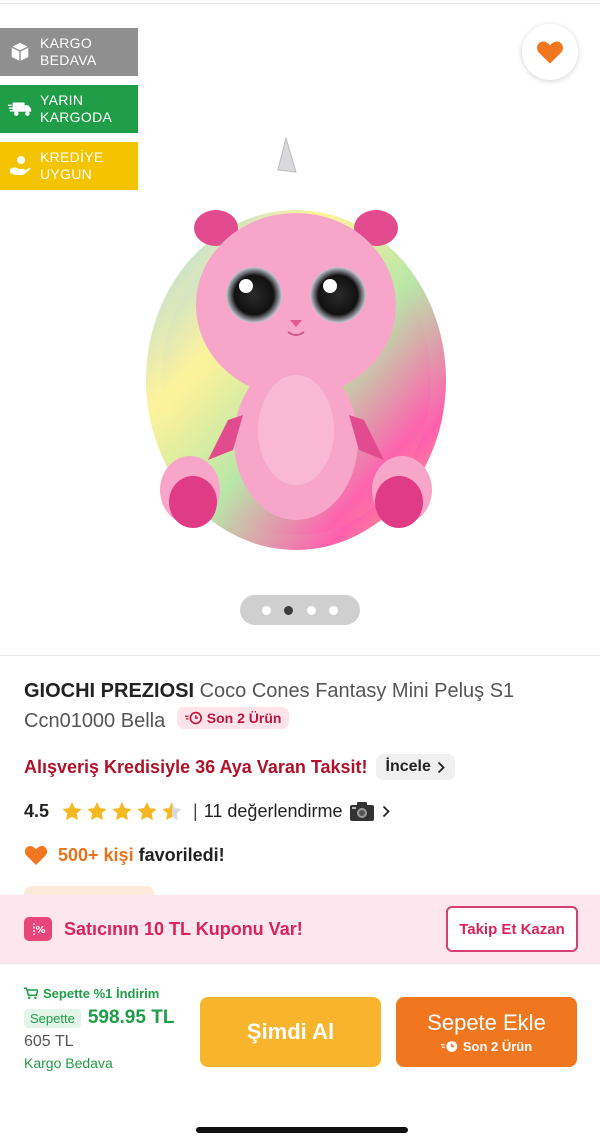 This screenshot has height=1143, width=600. Describe the element at coordinates (68, 1063) in the screenshot. I see `free-shipping-label: Kargo Bedava` at that location.